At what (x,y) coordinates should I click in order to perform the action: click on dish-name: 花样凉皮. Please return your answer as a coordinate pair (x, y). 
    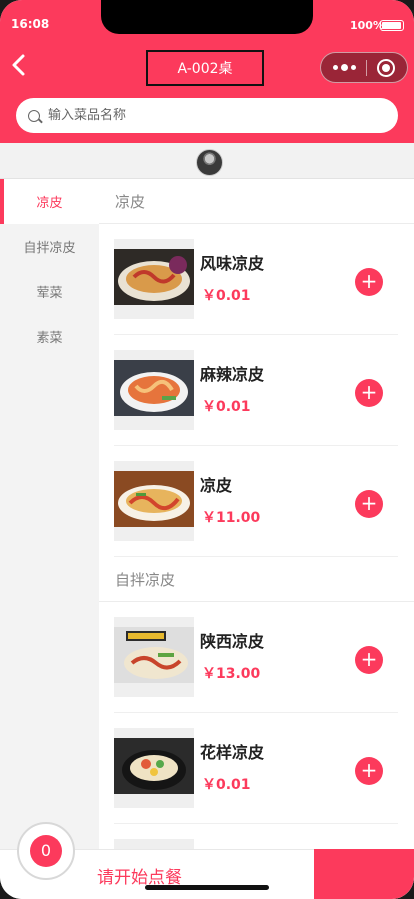
    Looking at the image, I should click on (232, 752).